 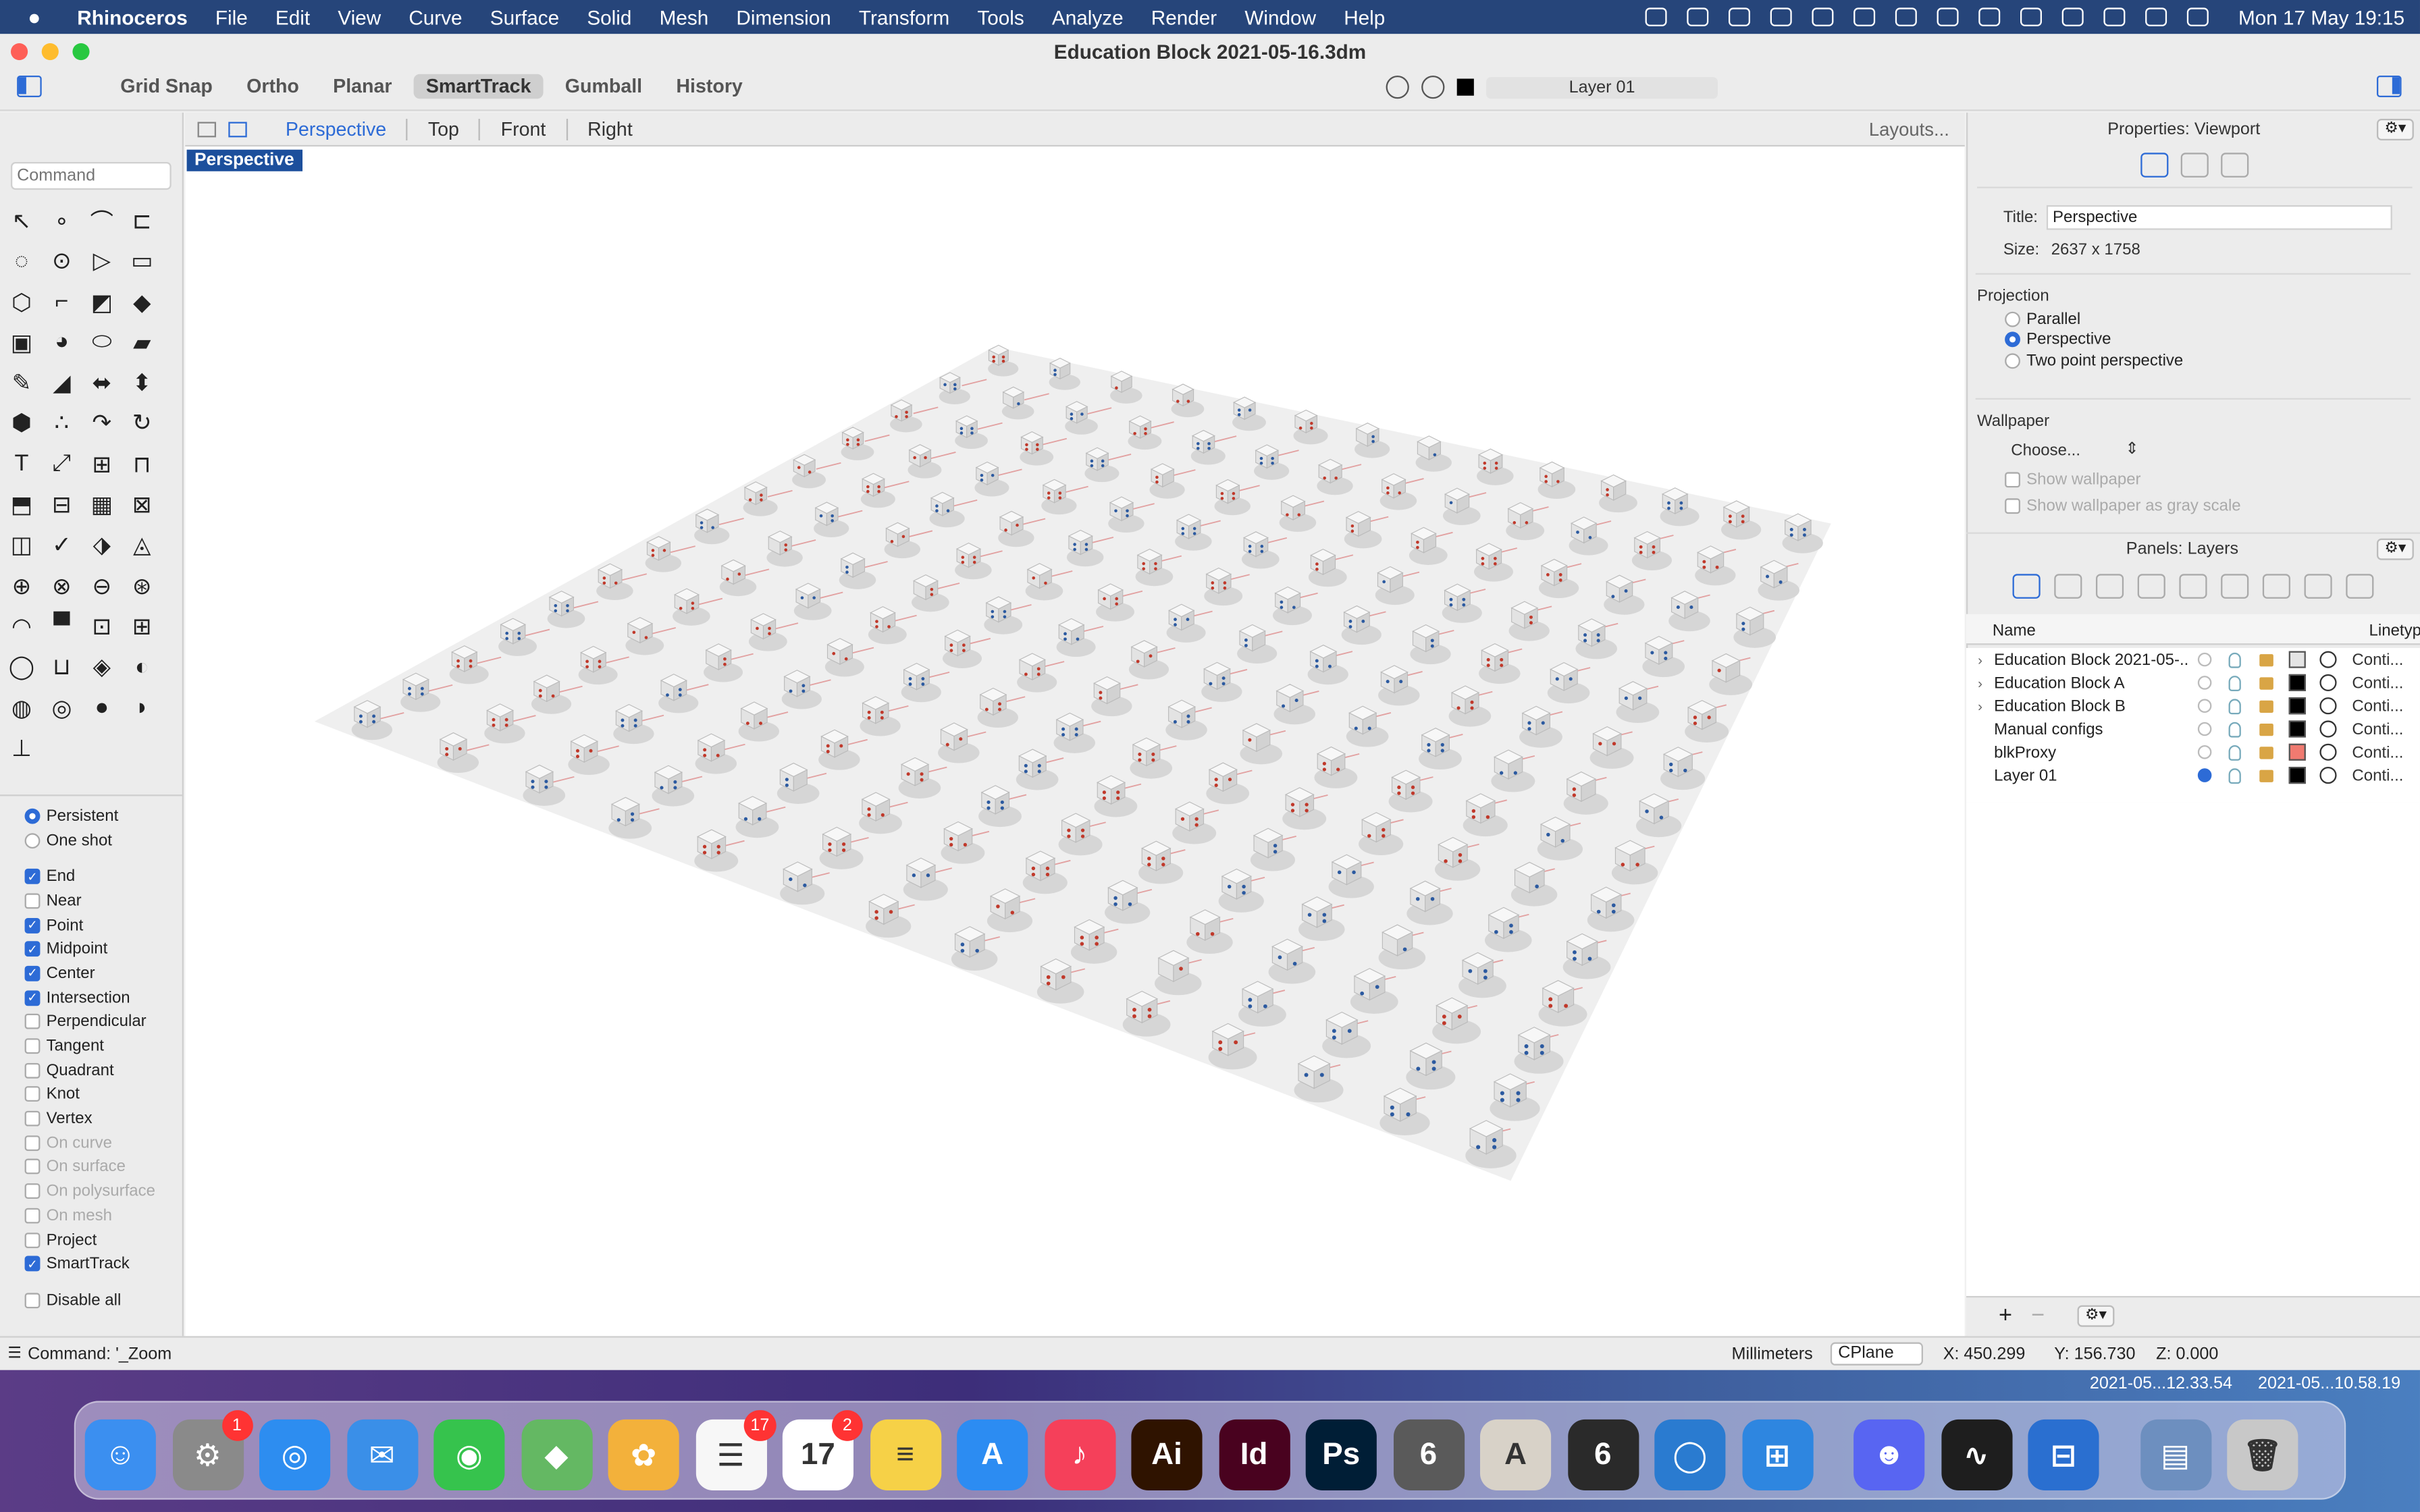 I want to click on dock-music-icon: ♪, so click(x=1079, y=1454).